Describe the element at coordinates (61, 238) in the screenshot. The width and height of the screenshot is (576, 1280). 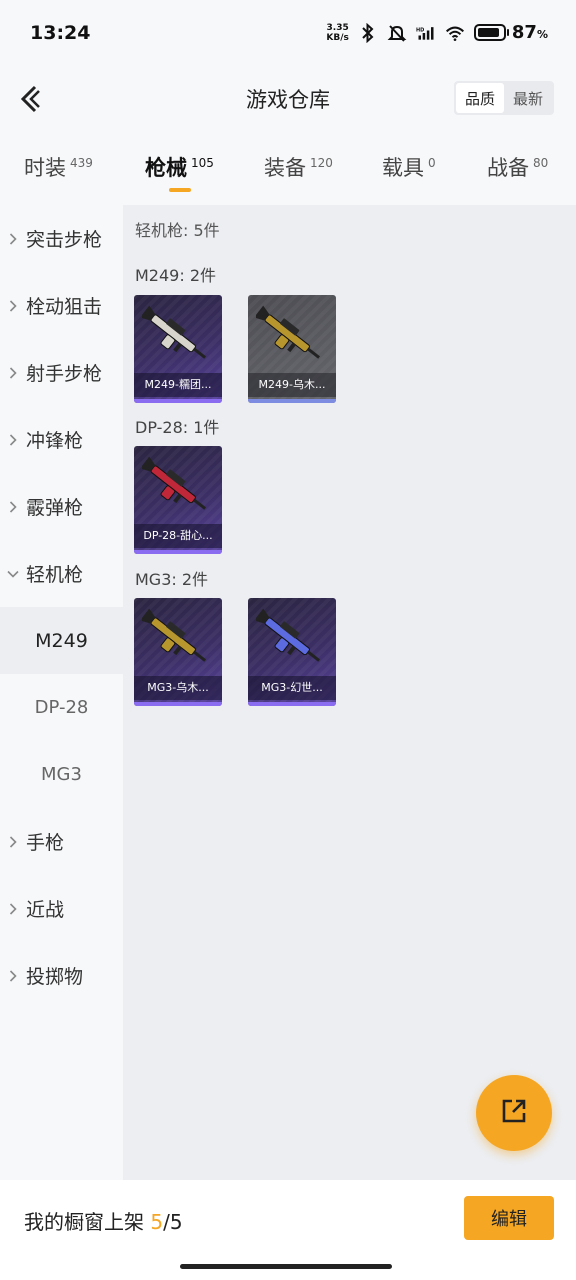
I see `sidebar-item-assault-rifle: 突击步枪` at that location.